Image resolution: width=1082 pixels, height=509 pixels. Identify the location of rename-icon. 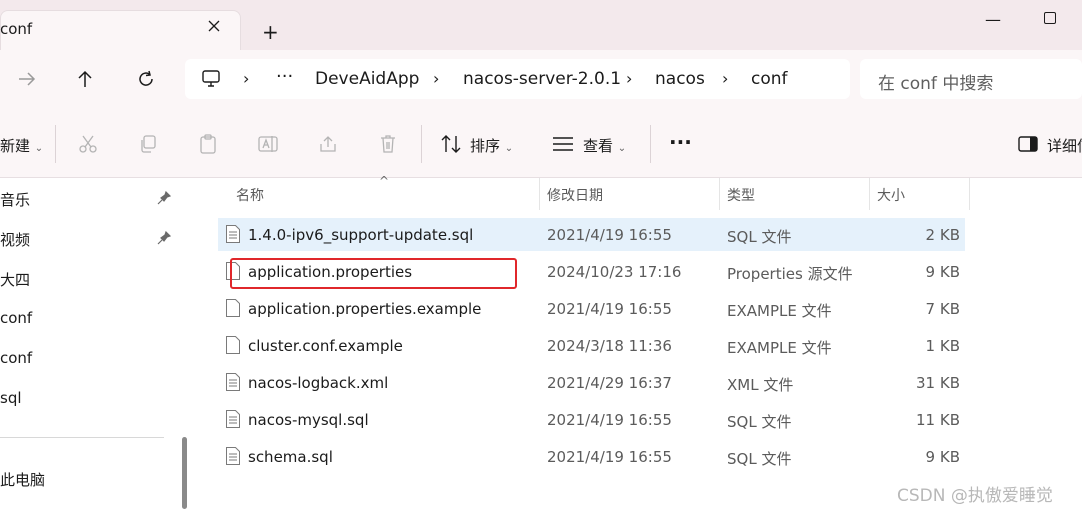
(268, 144).